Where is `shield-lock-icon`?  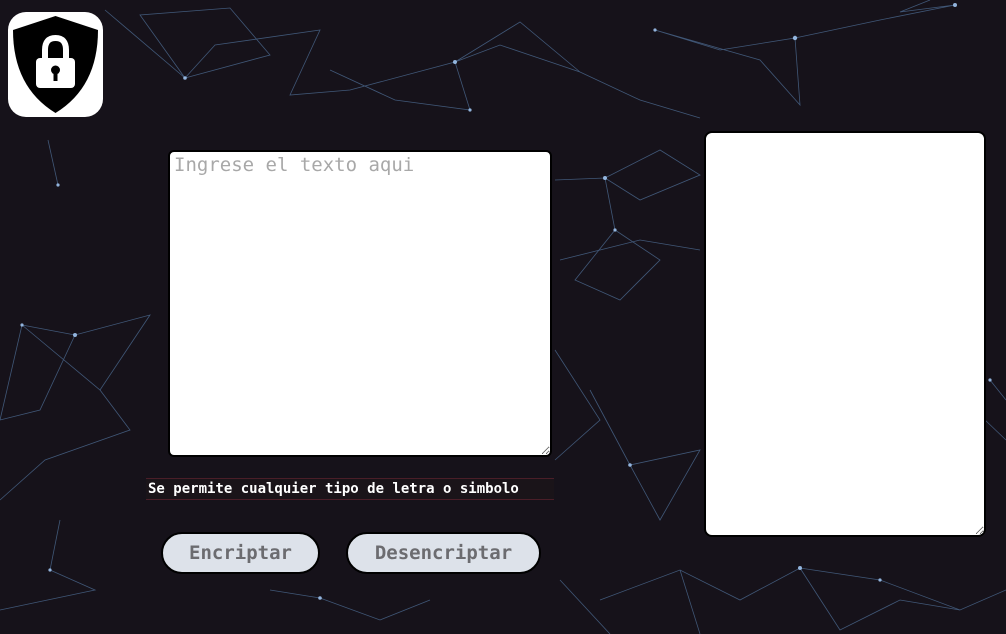
shield-lock-icon is located at coordinates (55, 64).